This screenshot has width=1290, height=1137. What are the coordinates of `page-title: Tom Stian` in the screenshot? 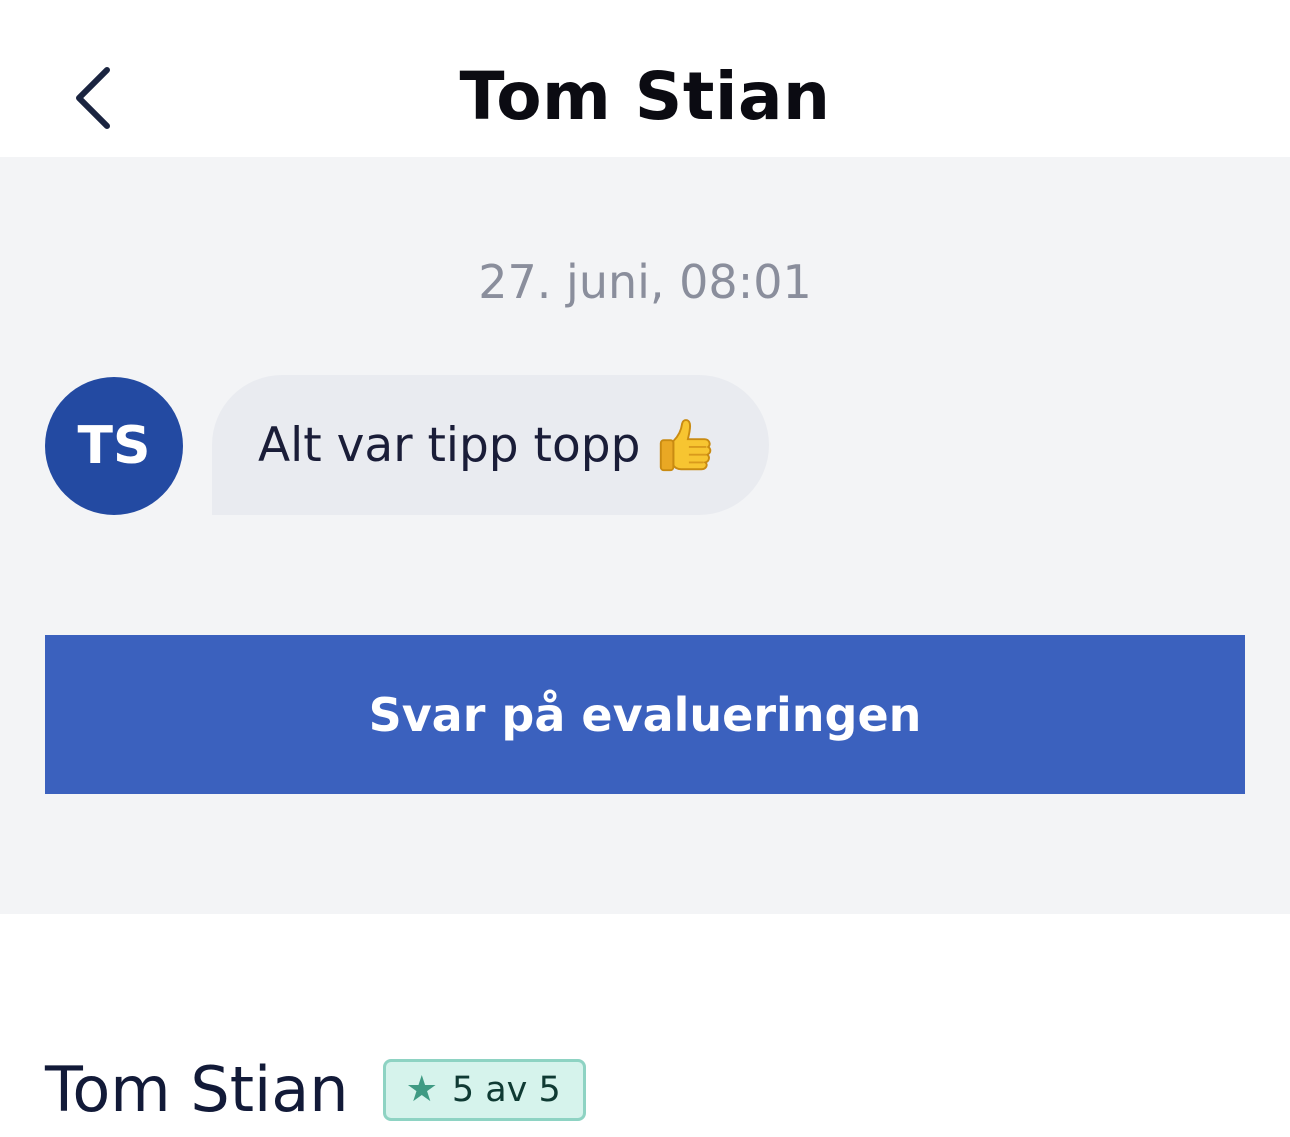 It's located at (645, 96).